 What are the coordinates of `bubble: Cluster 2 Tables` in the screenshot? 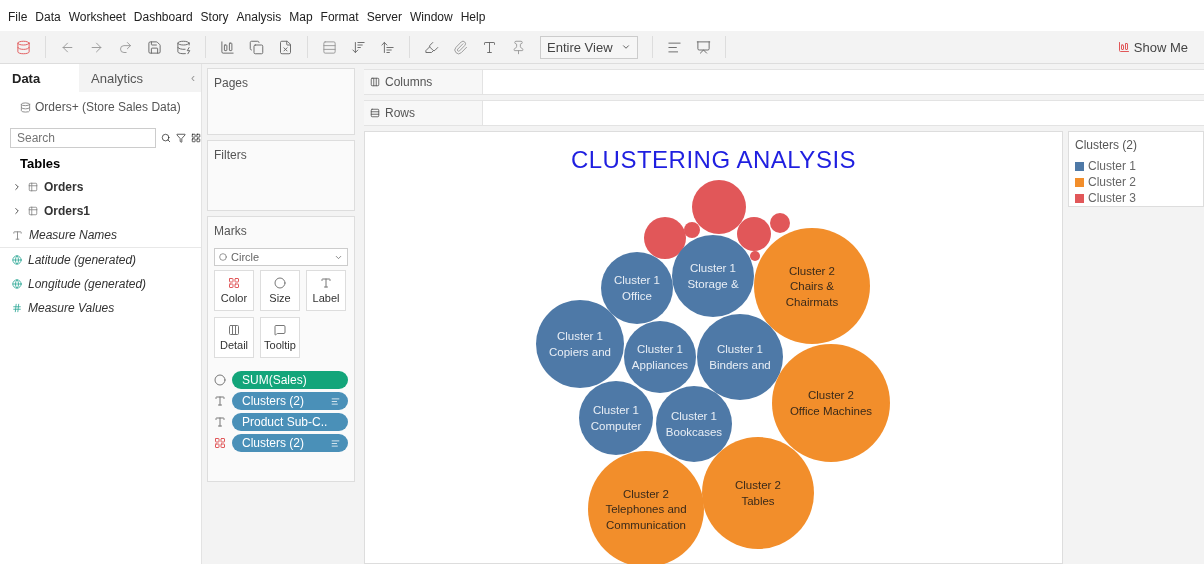 It's located at (758, 493).